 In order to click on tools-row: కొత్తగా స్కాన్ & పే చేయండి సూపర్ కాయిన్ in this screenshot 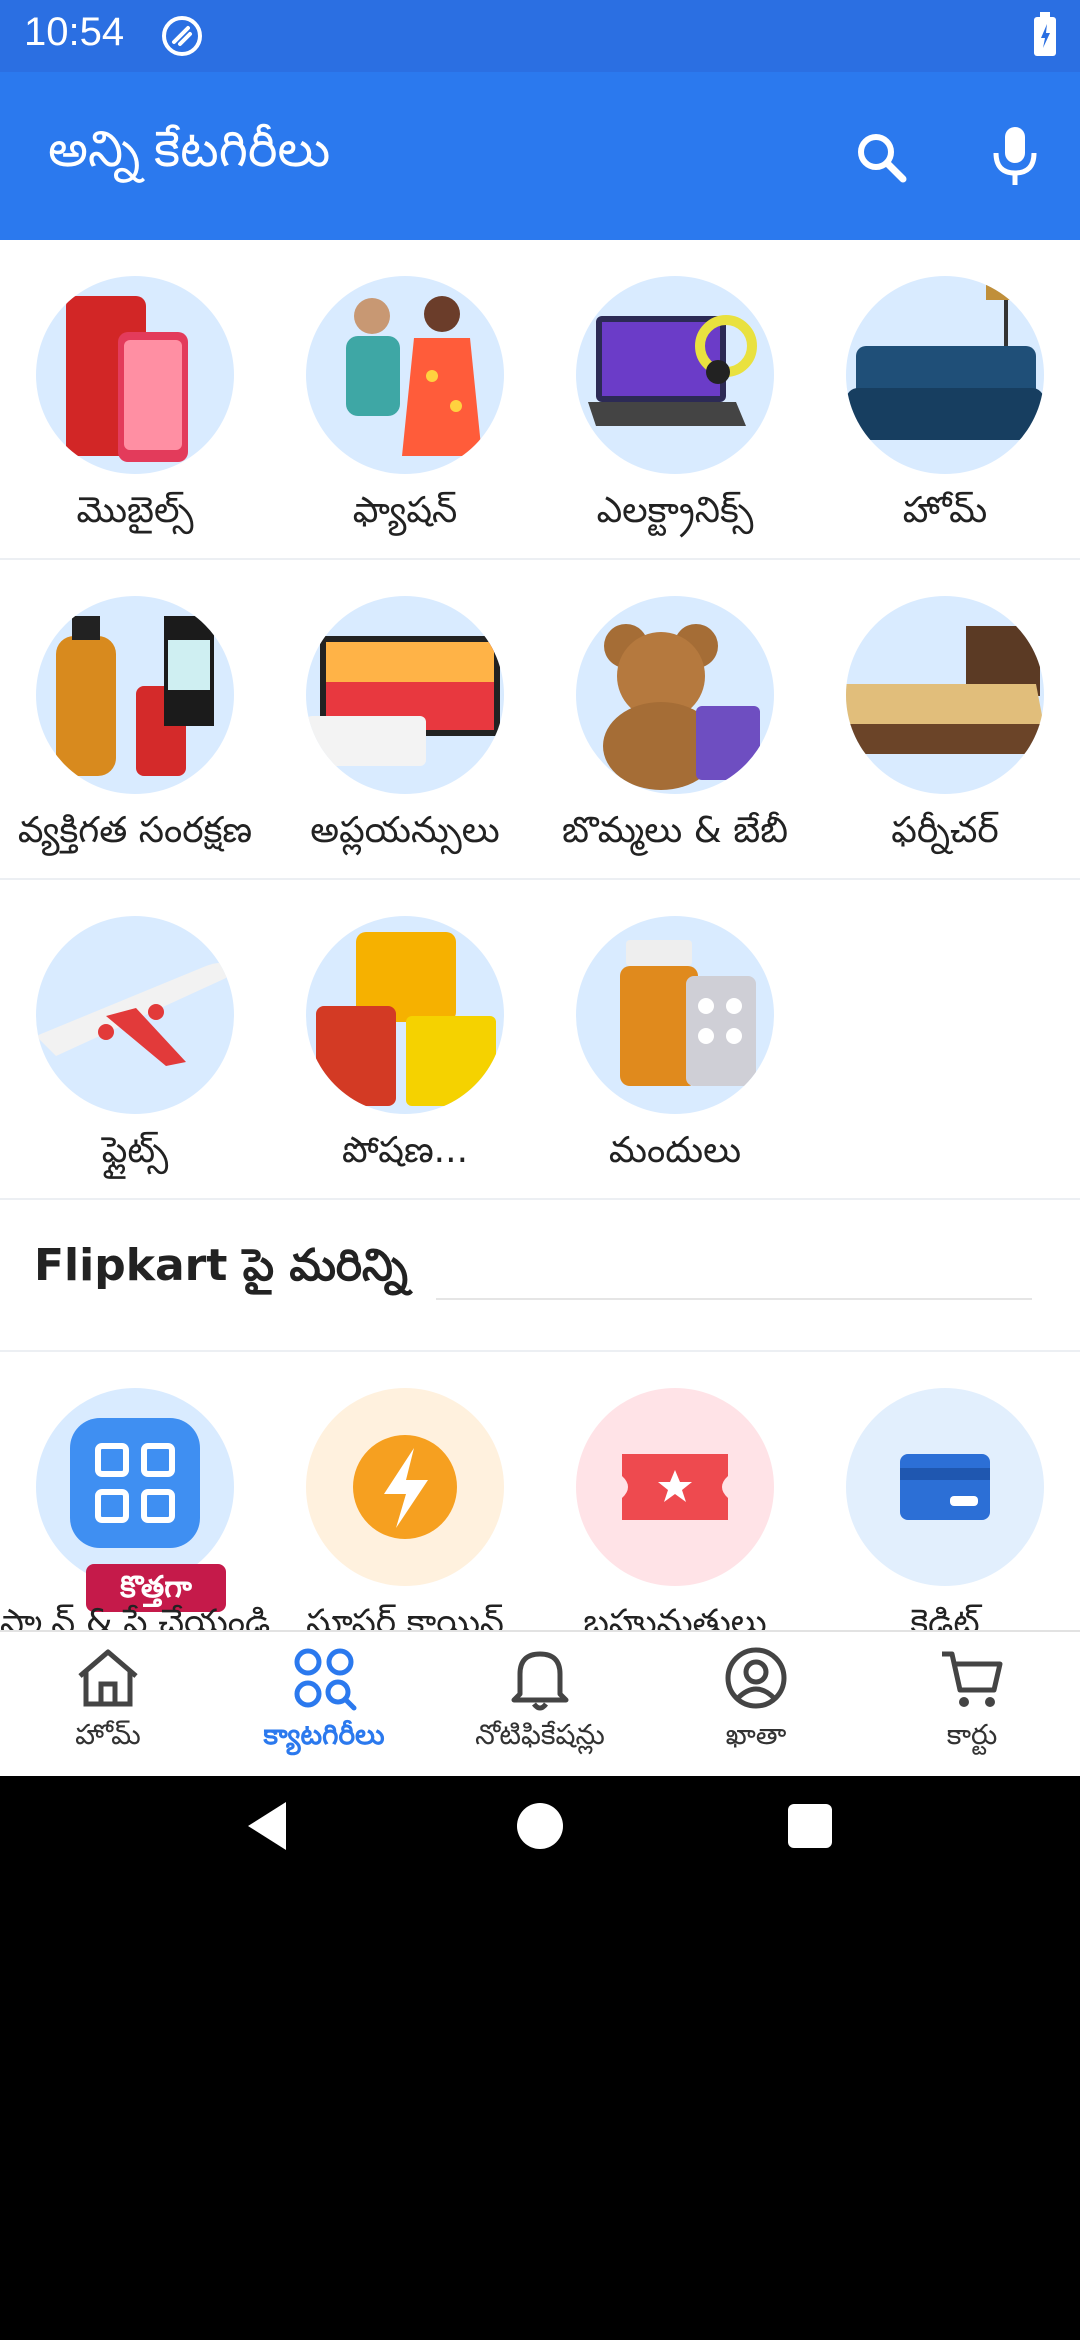, I will do `click(540, 1491)`.